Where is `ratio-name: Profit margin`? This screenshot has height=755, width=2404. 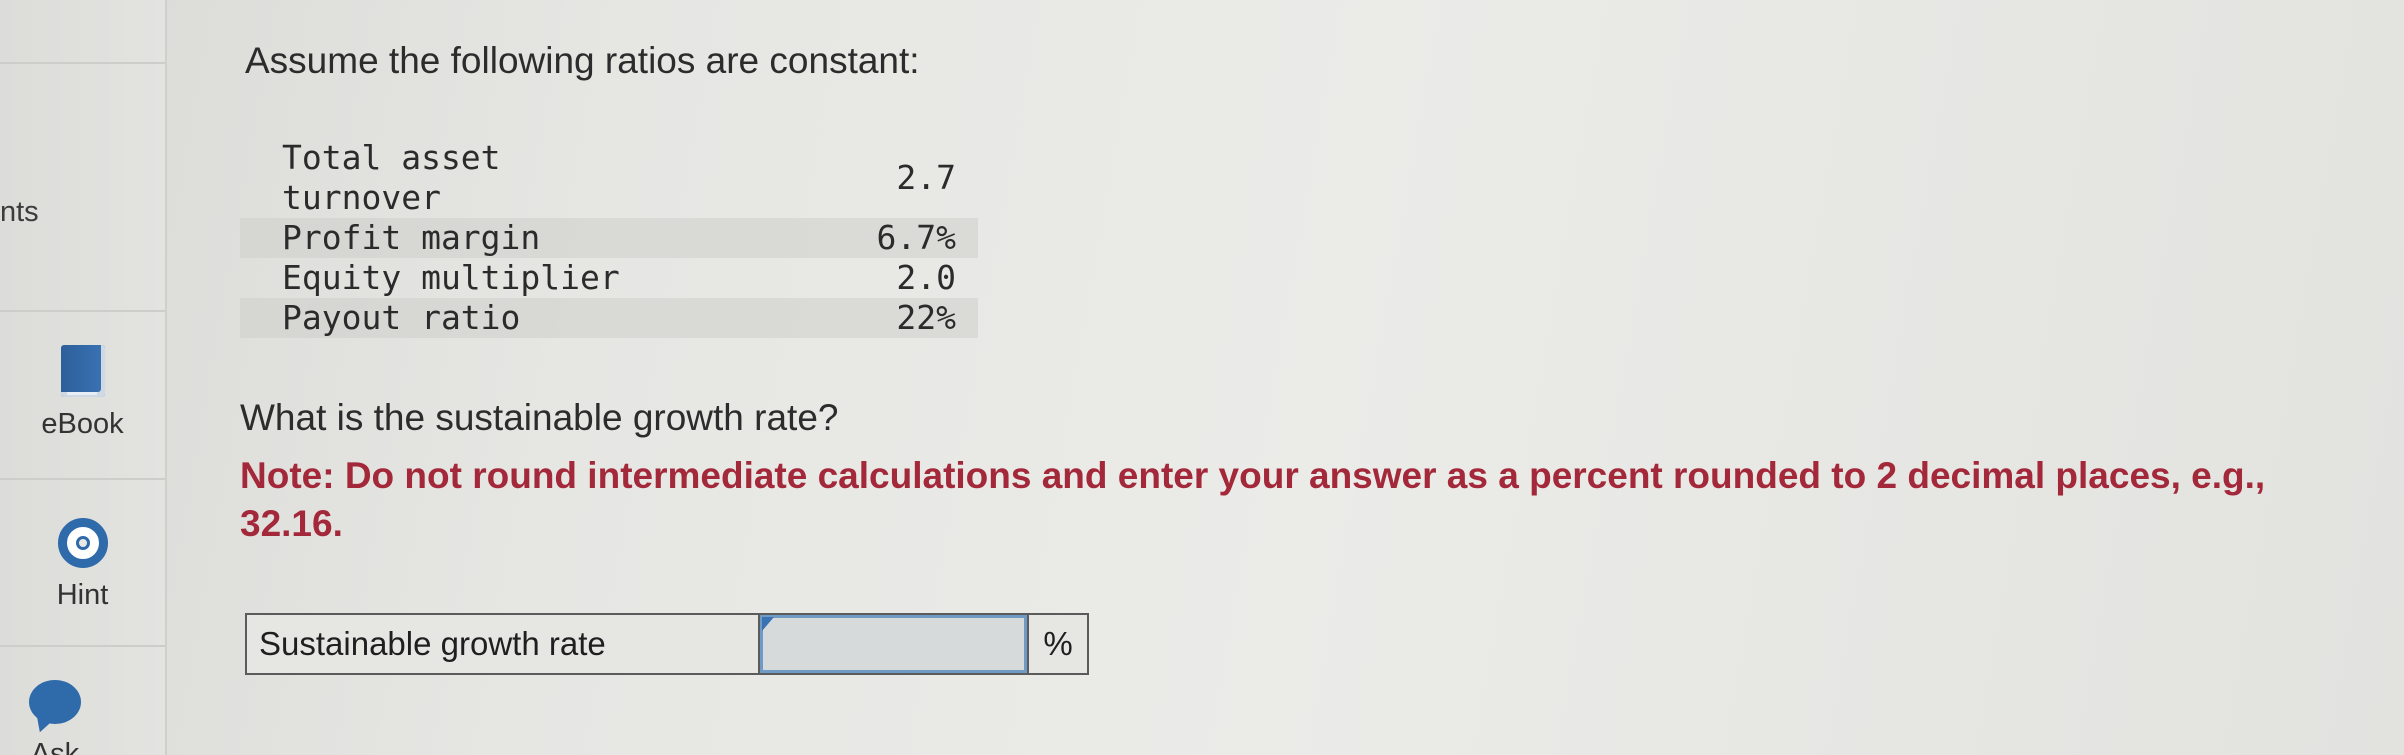
ratio-name: Profit margin is located at coordinates (548, 238).